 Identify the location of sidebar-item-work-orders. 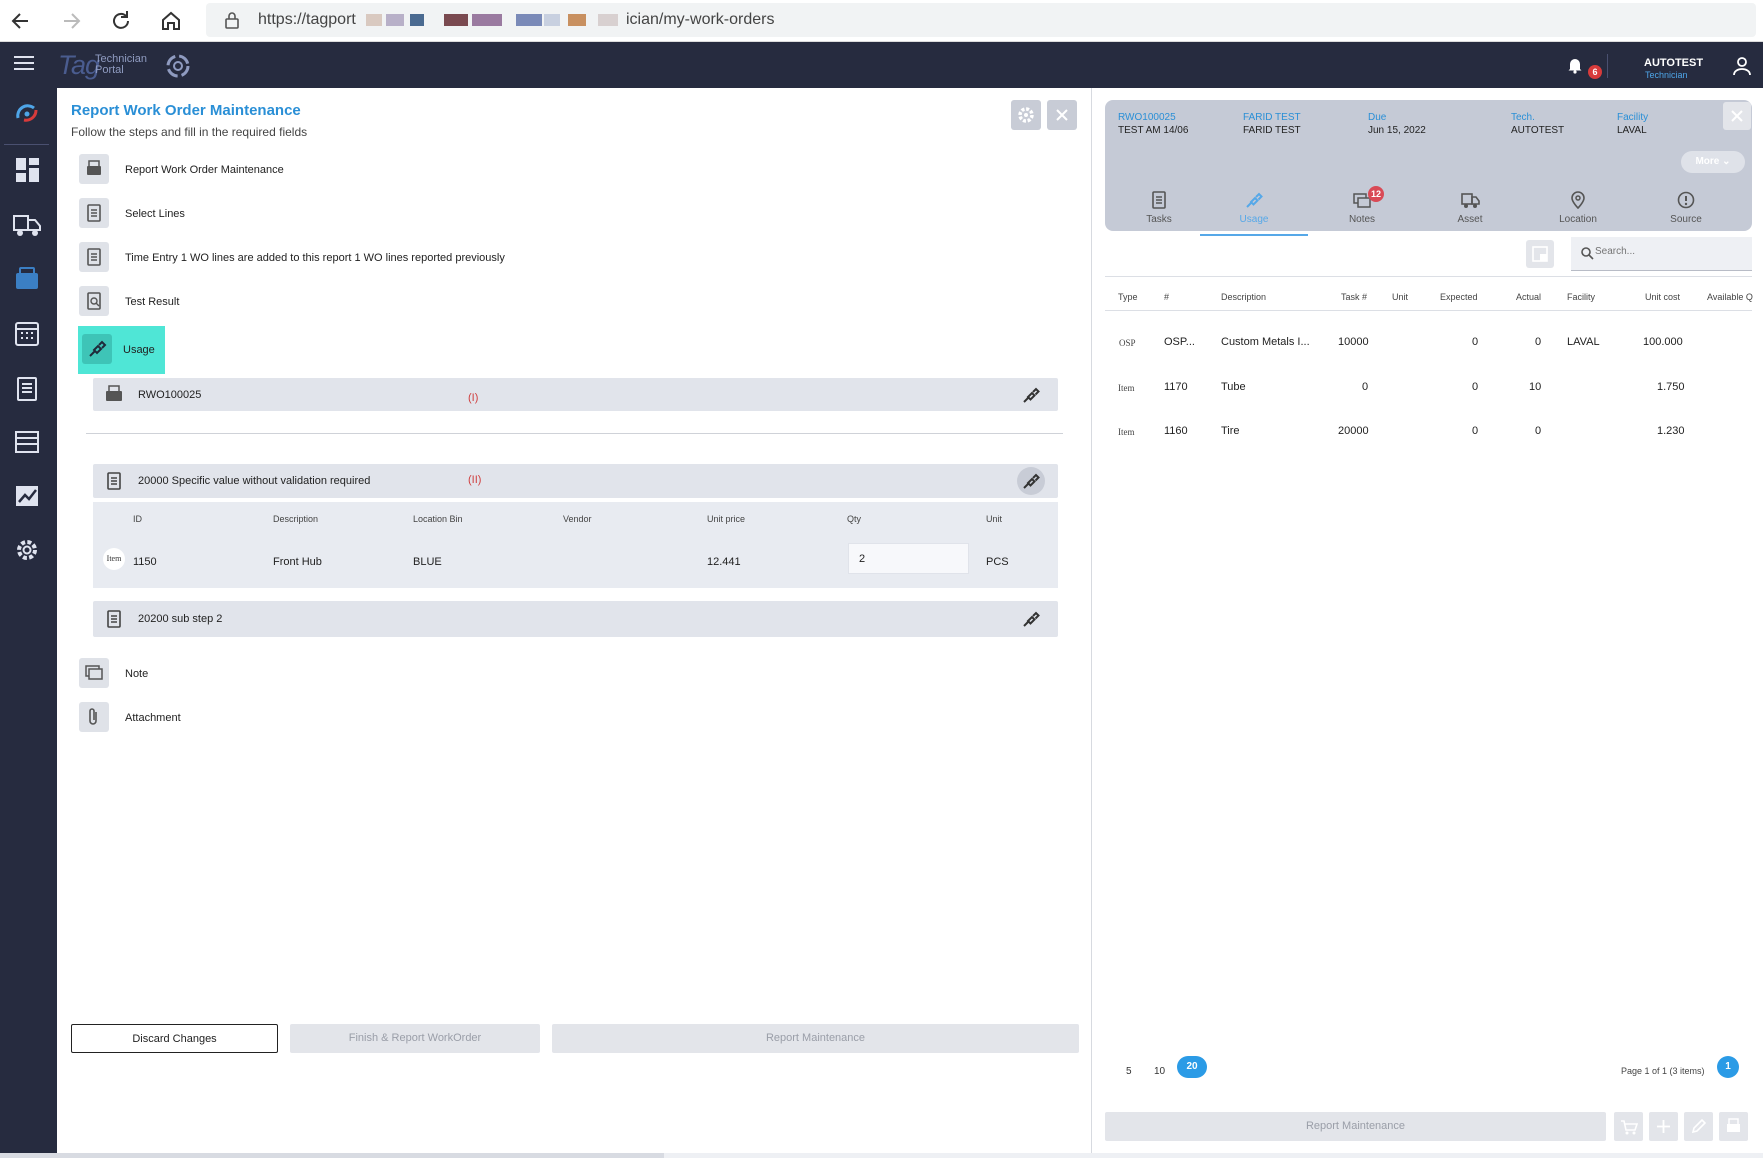
(27, 279).